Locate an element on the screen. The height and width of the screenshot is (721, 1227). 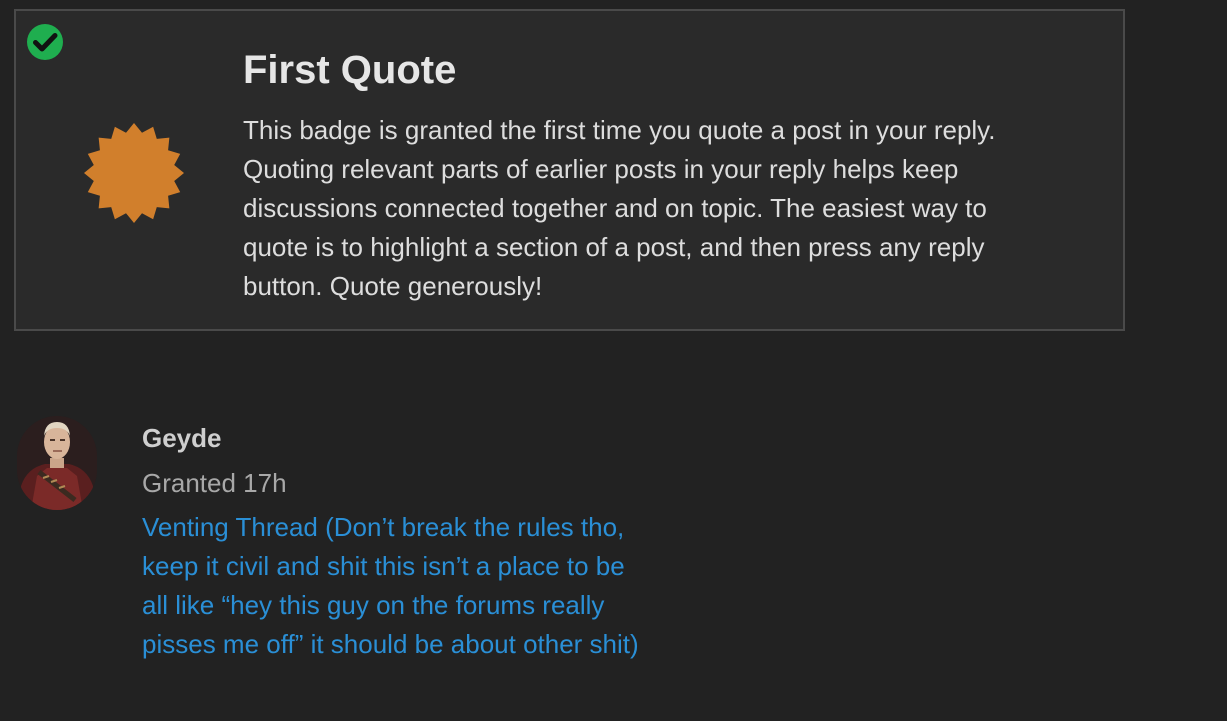
user-avatar is located at coordinates (57, 463).